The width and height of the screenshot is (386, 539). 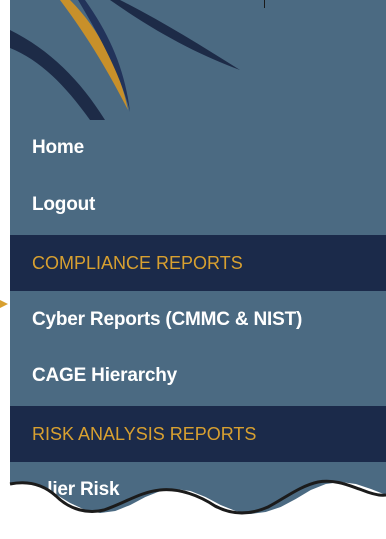 What do you see at coordinates (4, 304) in the screenshot?
I see `pointer-arrow-icon` at bounding box center [4, 304].